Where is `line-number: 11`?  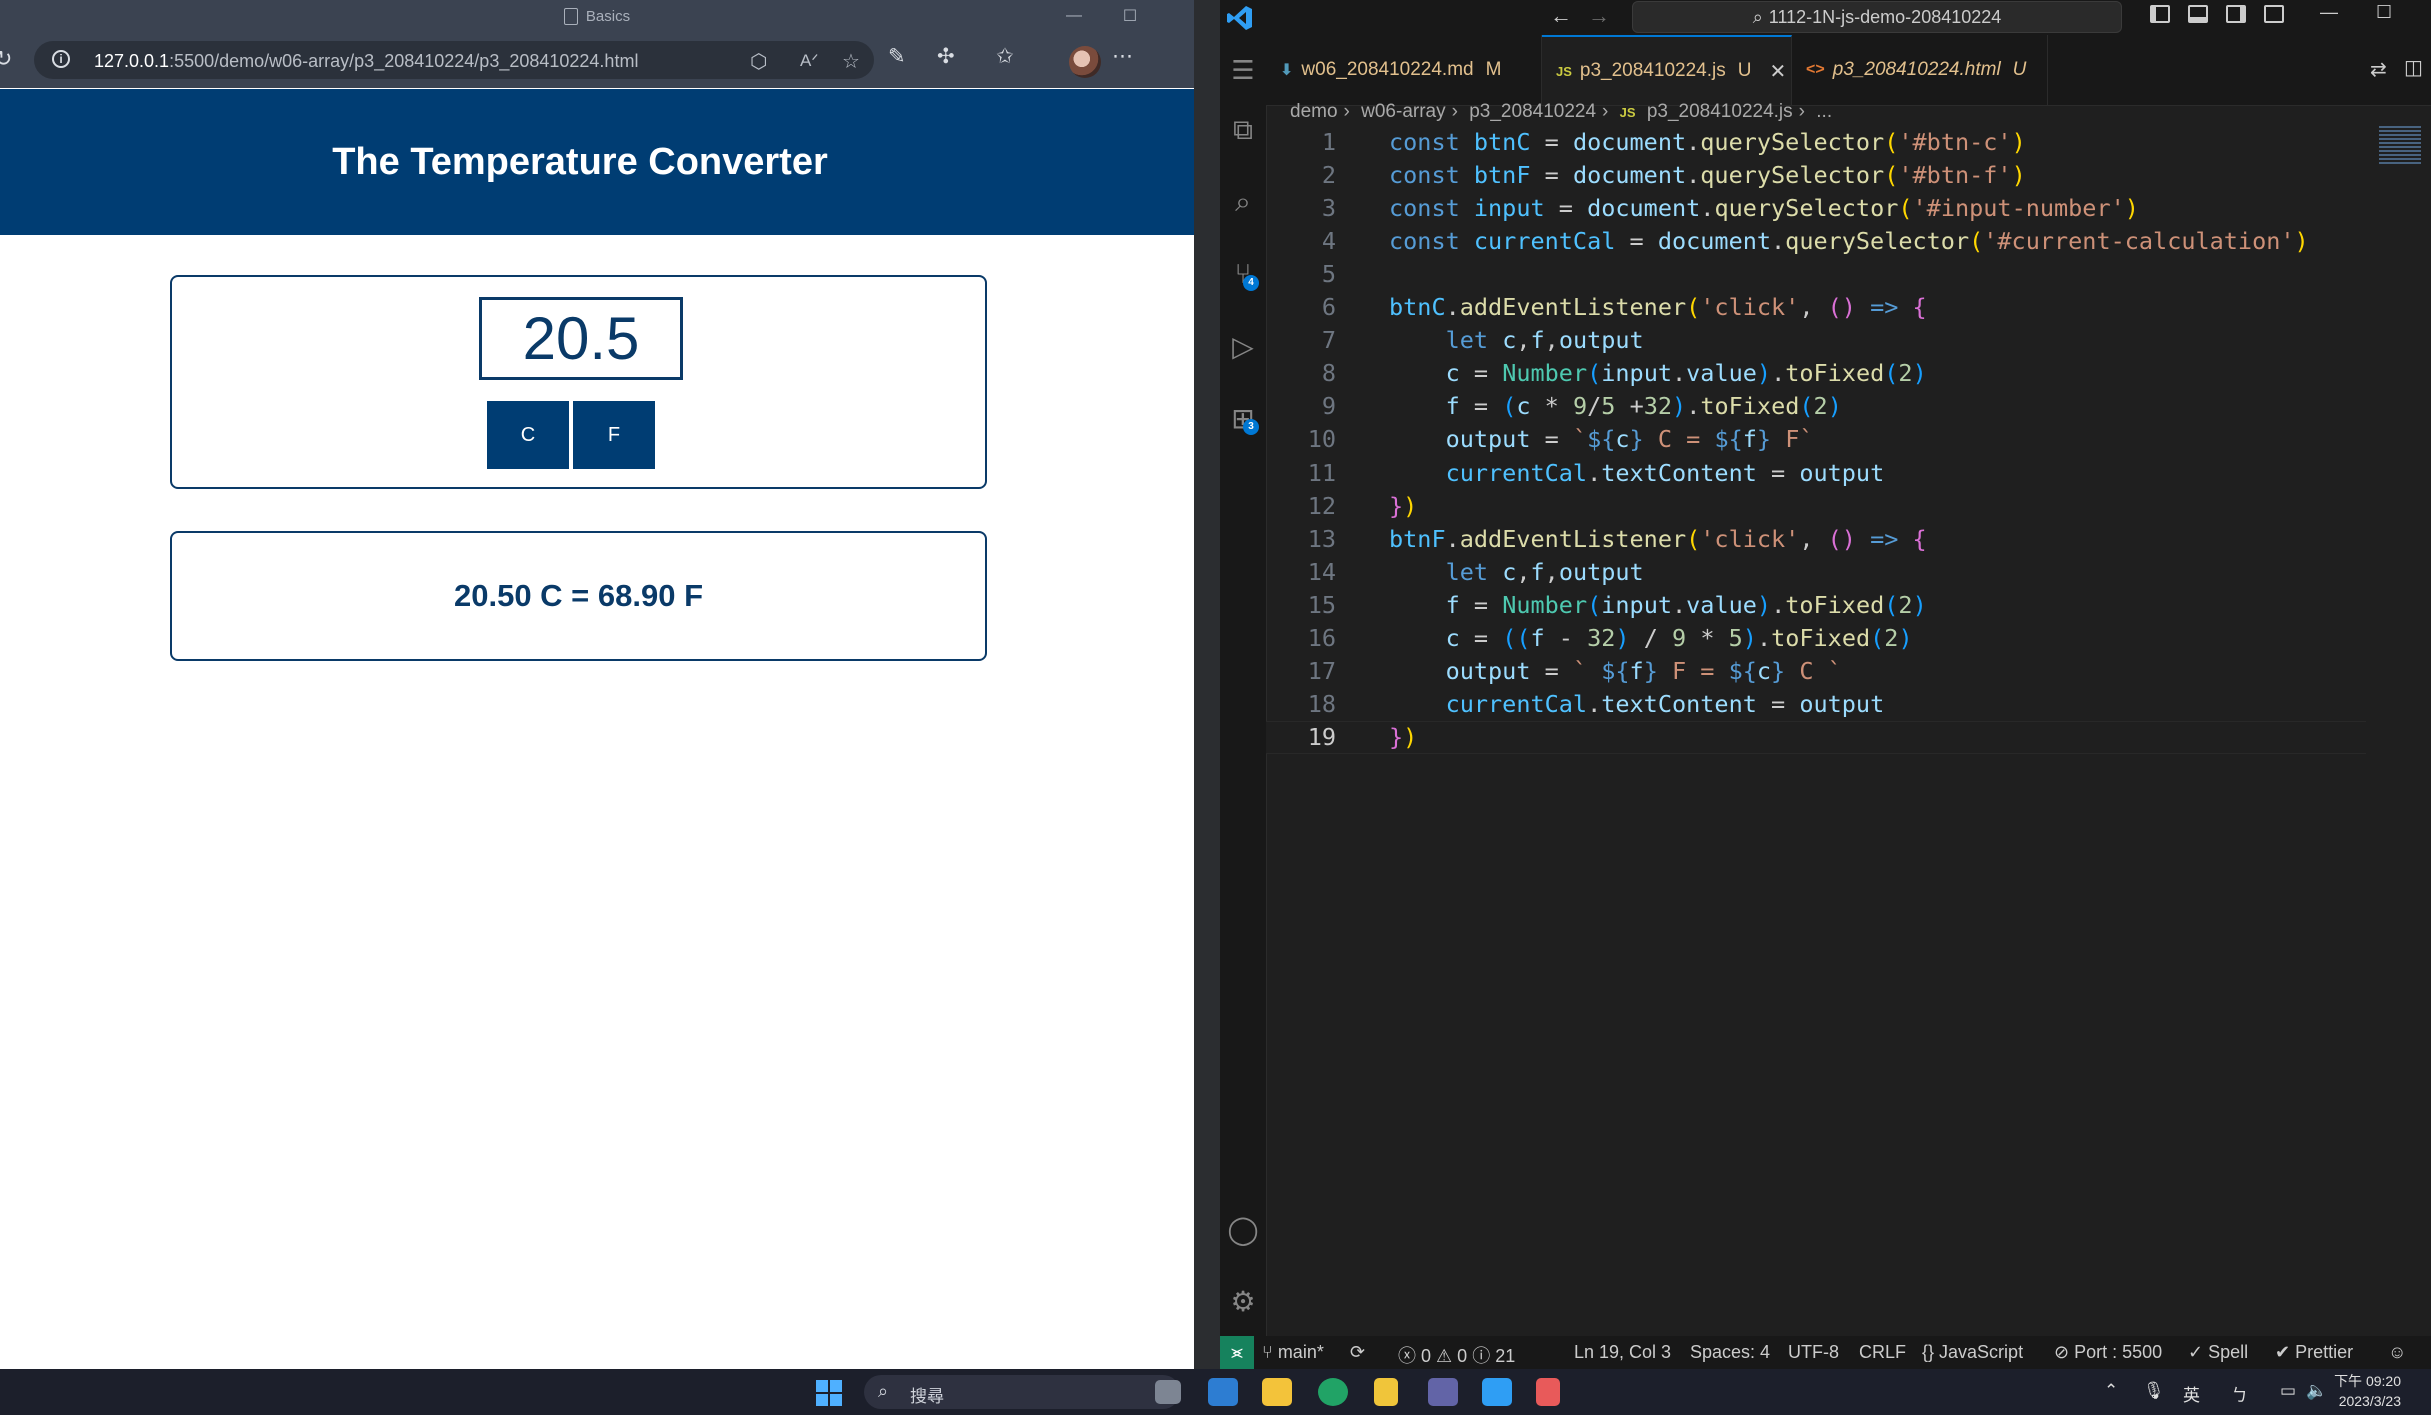 line-number: 11 is located at coordinates (1321, 472).